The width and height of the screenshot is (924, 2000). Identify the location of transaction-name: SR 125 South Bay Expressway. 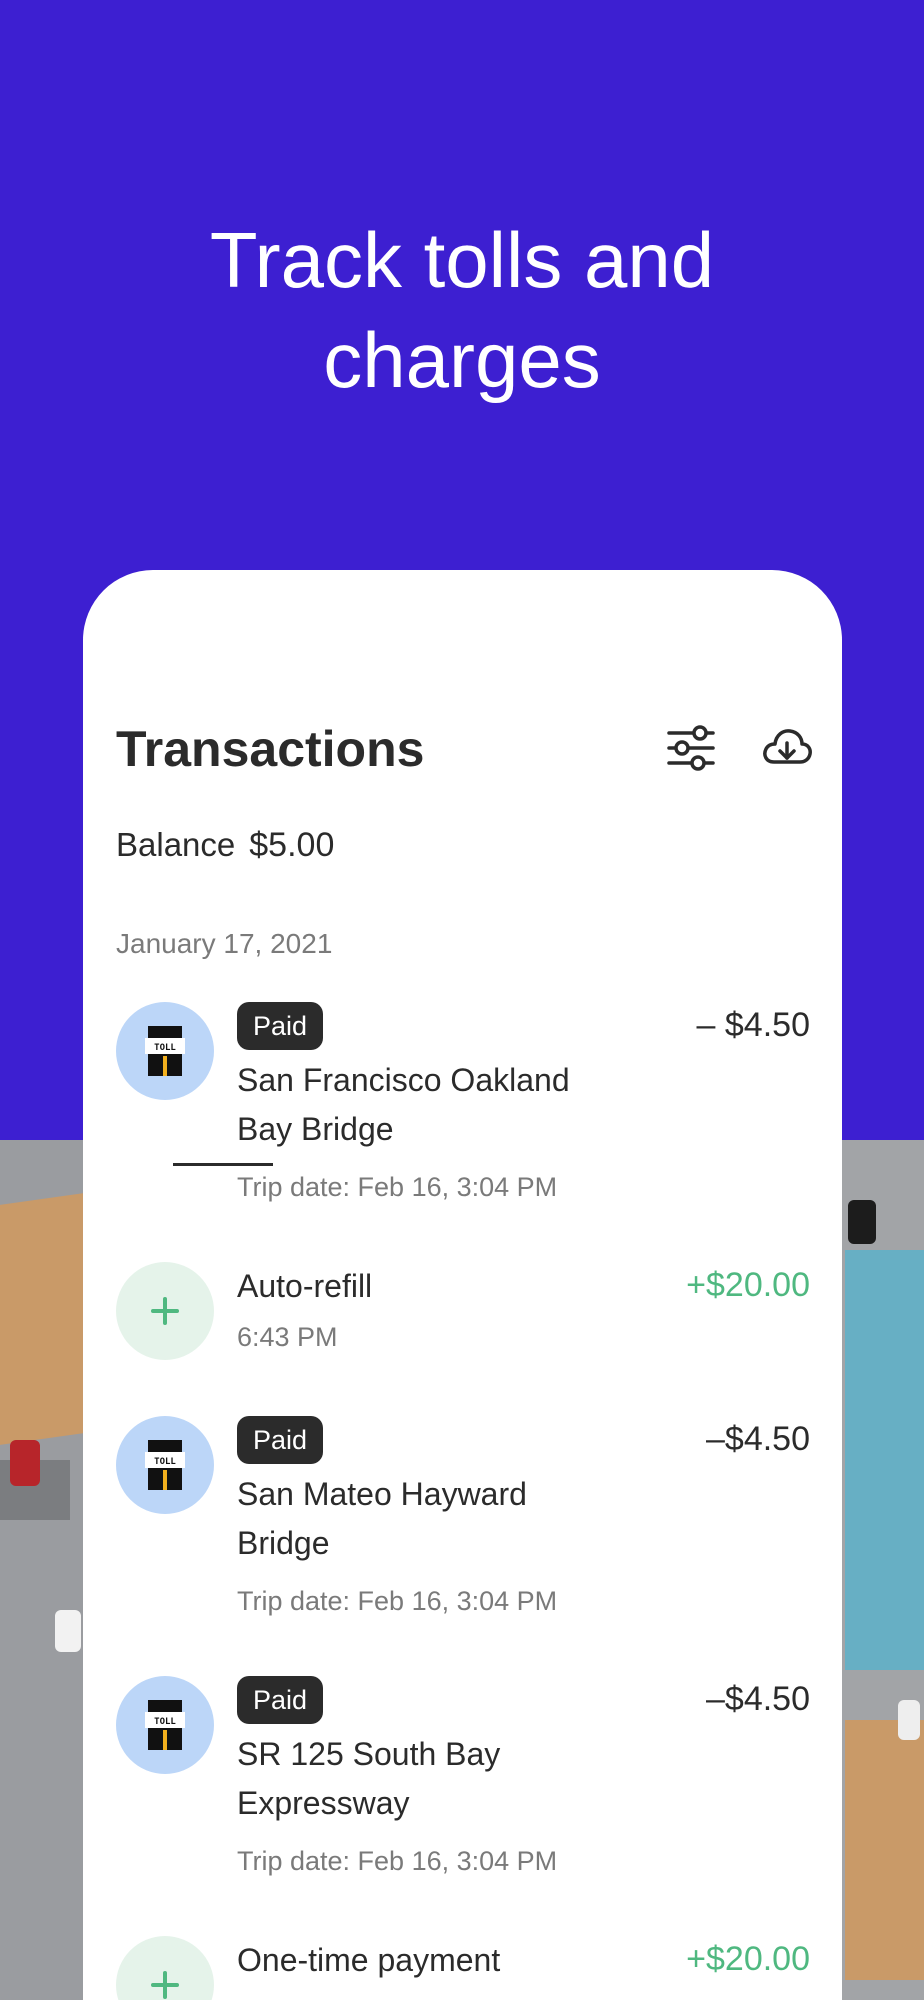
(369, 1778).